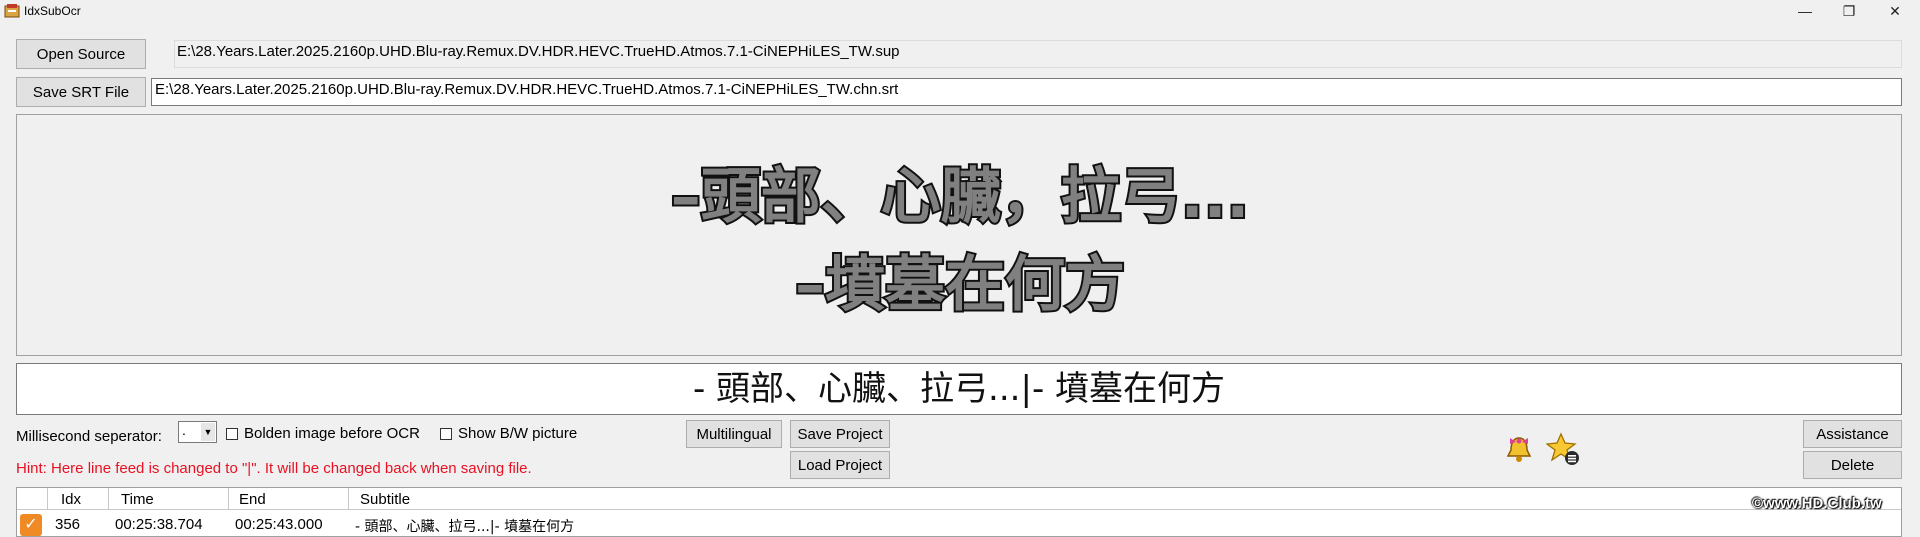 The height and width of the screenshot is (537, 1920). I want to click on column-header-end: End, so click(252, 499).